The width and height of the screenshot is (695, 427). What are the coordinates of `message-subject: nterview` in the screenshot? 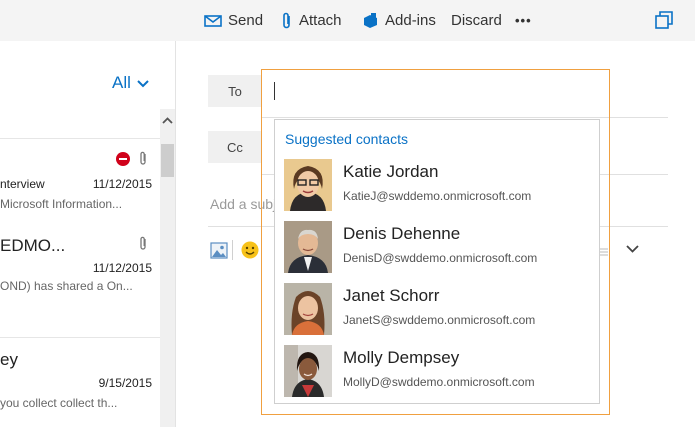 It's located at (22, 184).